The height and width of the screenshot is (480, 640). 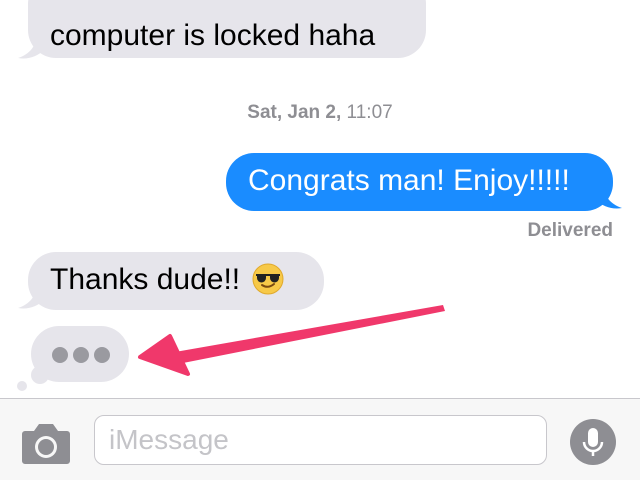 What do you see at coordinates (145, 279) in the screenshot?
I see `message-text: Thanks dude!!` at bounding box center [145, 279].